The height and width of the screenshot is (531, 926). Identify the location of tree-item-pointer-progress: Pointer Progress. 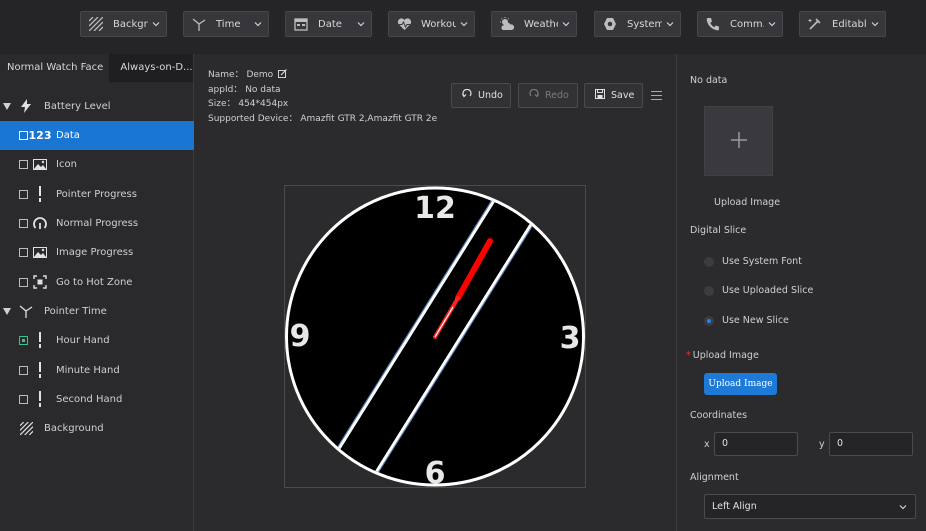
(97, 194).